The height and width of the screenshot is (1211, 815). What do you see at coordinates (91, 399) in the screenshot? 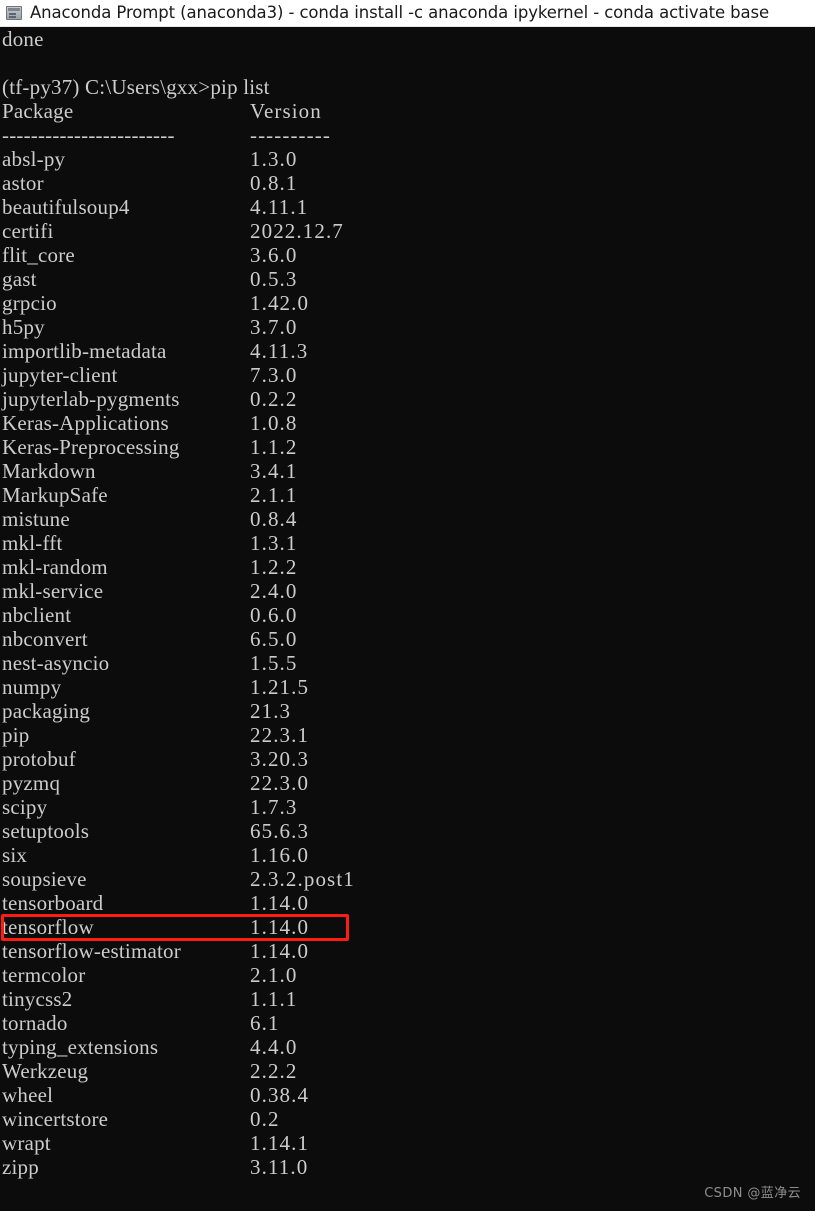
I see `package-name: jupyterlab-pygments` at bounding box center [91, 399].